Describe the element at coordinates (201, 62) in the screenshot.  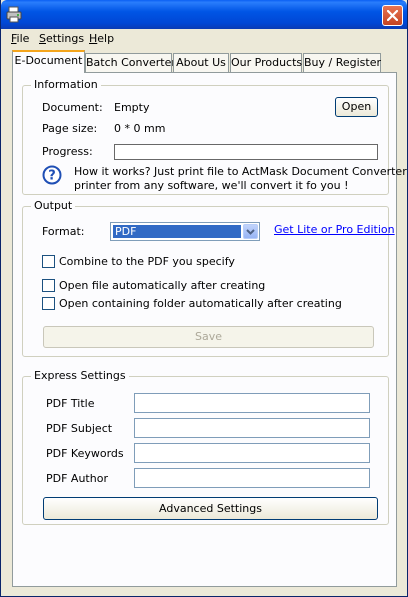
I see `tab-about-us: About Us` at that location.